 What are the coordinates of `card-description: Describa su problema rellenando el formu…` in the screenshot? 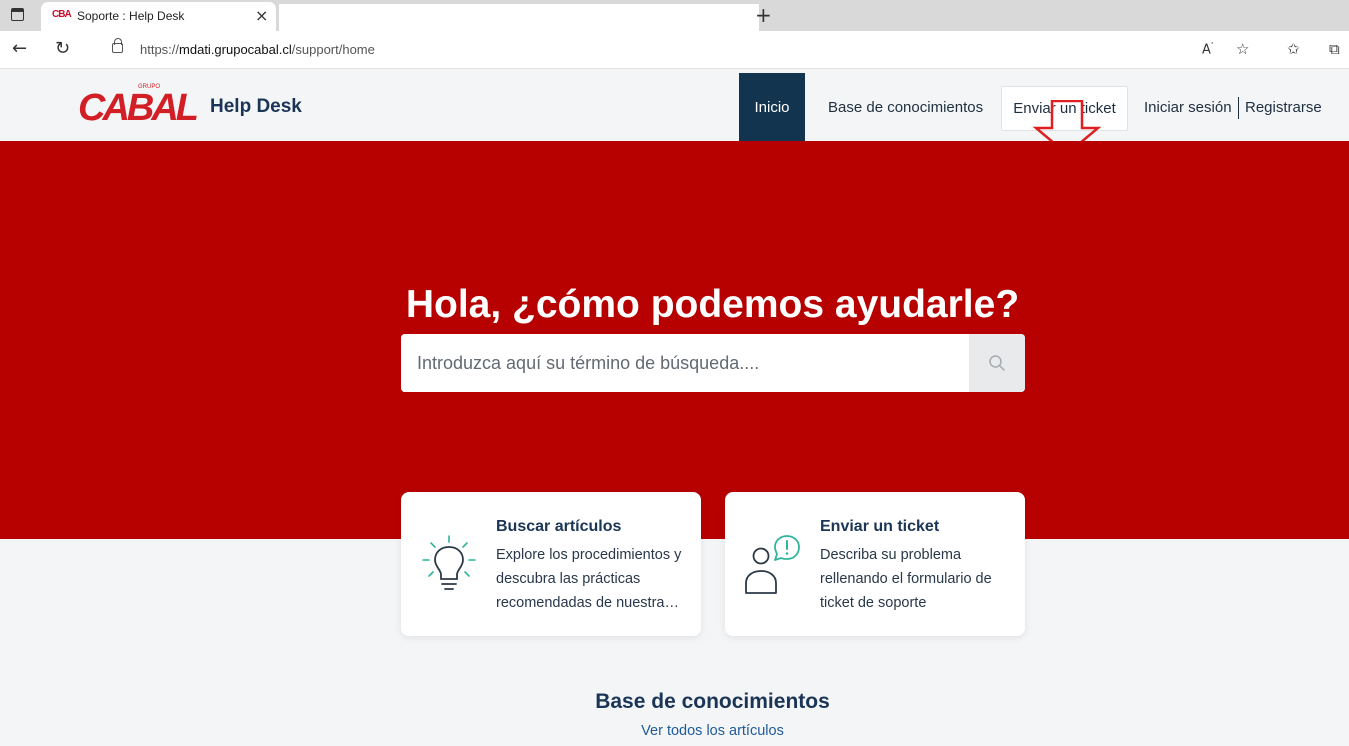 It's located at (906, 579).